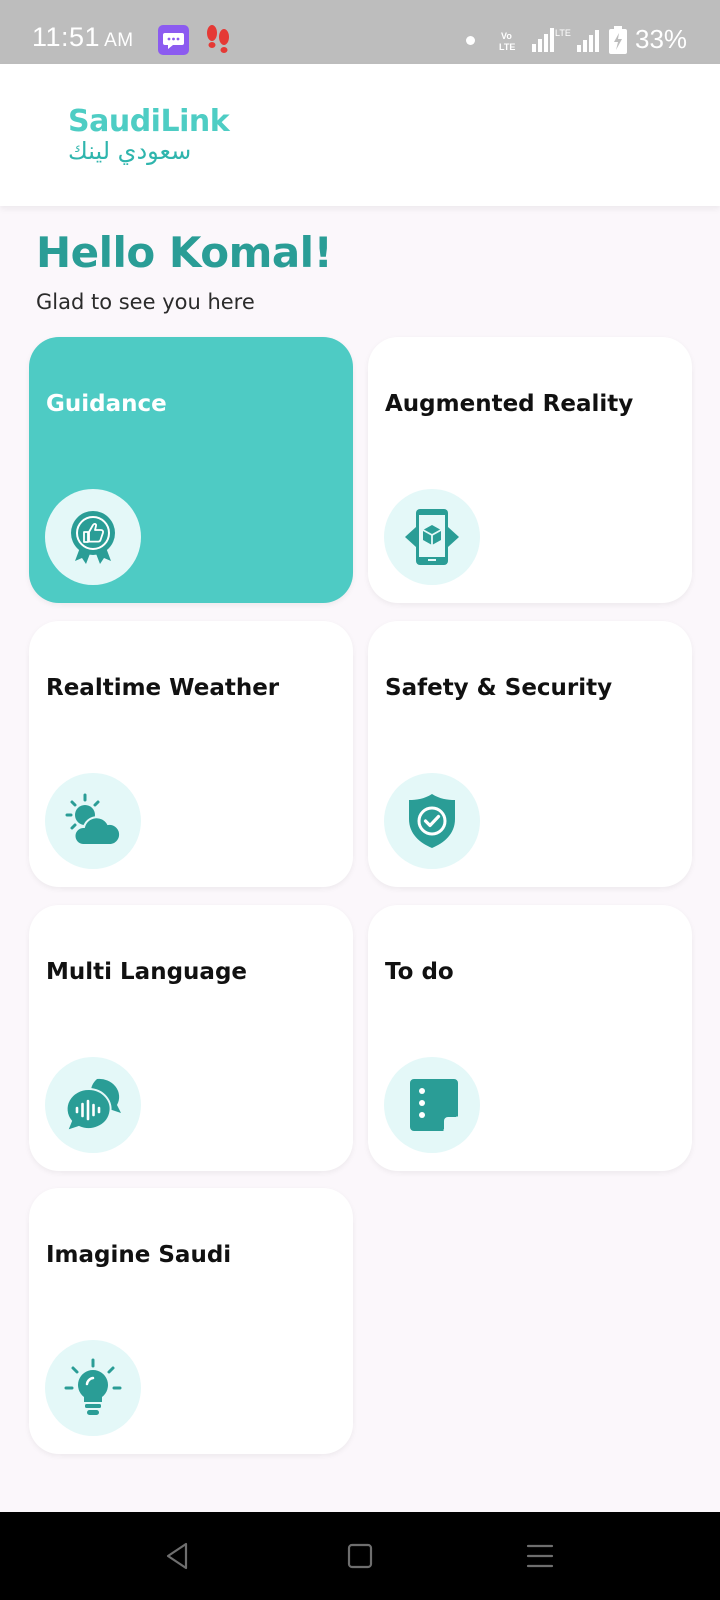 The height and width of the screenshot is (1600, 720). Describe the element at coordinates (470, 40) in the screenshot. I see `dot-icon` at that location.